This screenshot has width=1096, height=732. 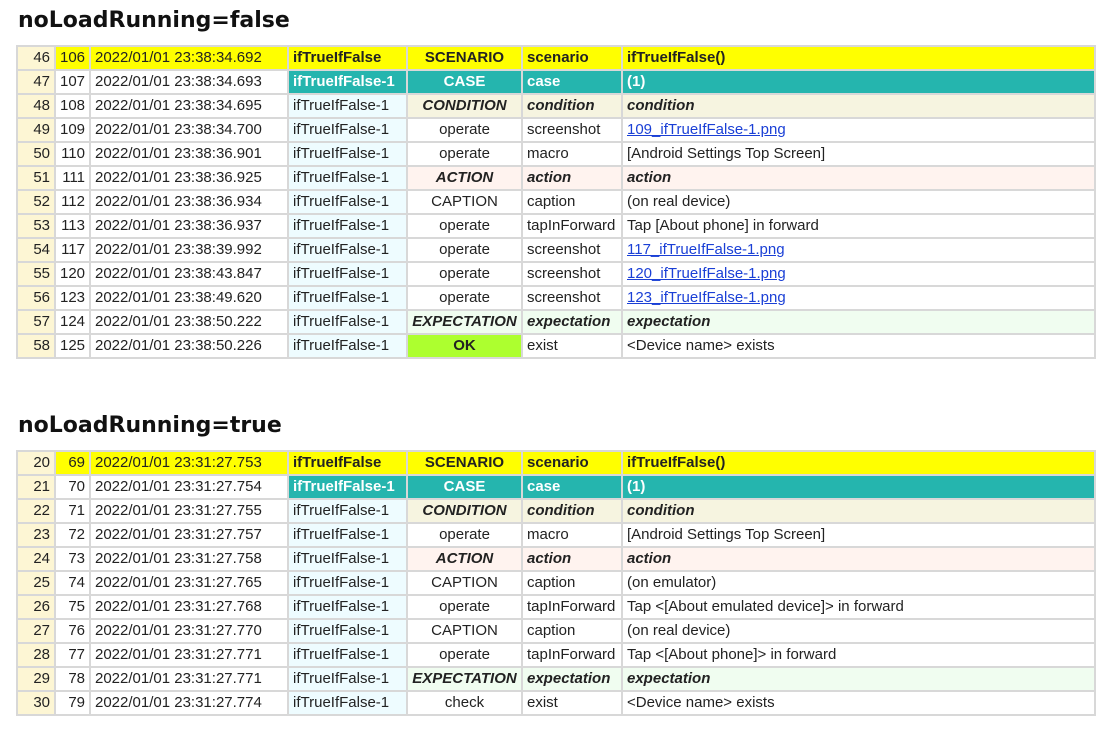 What do you see at coordinates (36, 178) in the screenshot?
I see `row-number-cell: 51` at bounding box center [36, 178].